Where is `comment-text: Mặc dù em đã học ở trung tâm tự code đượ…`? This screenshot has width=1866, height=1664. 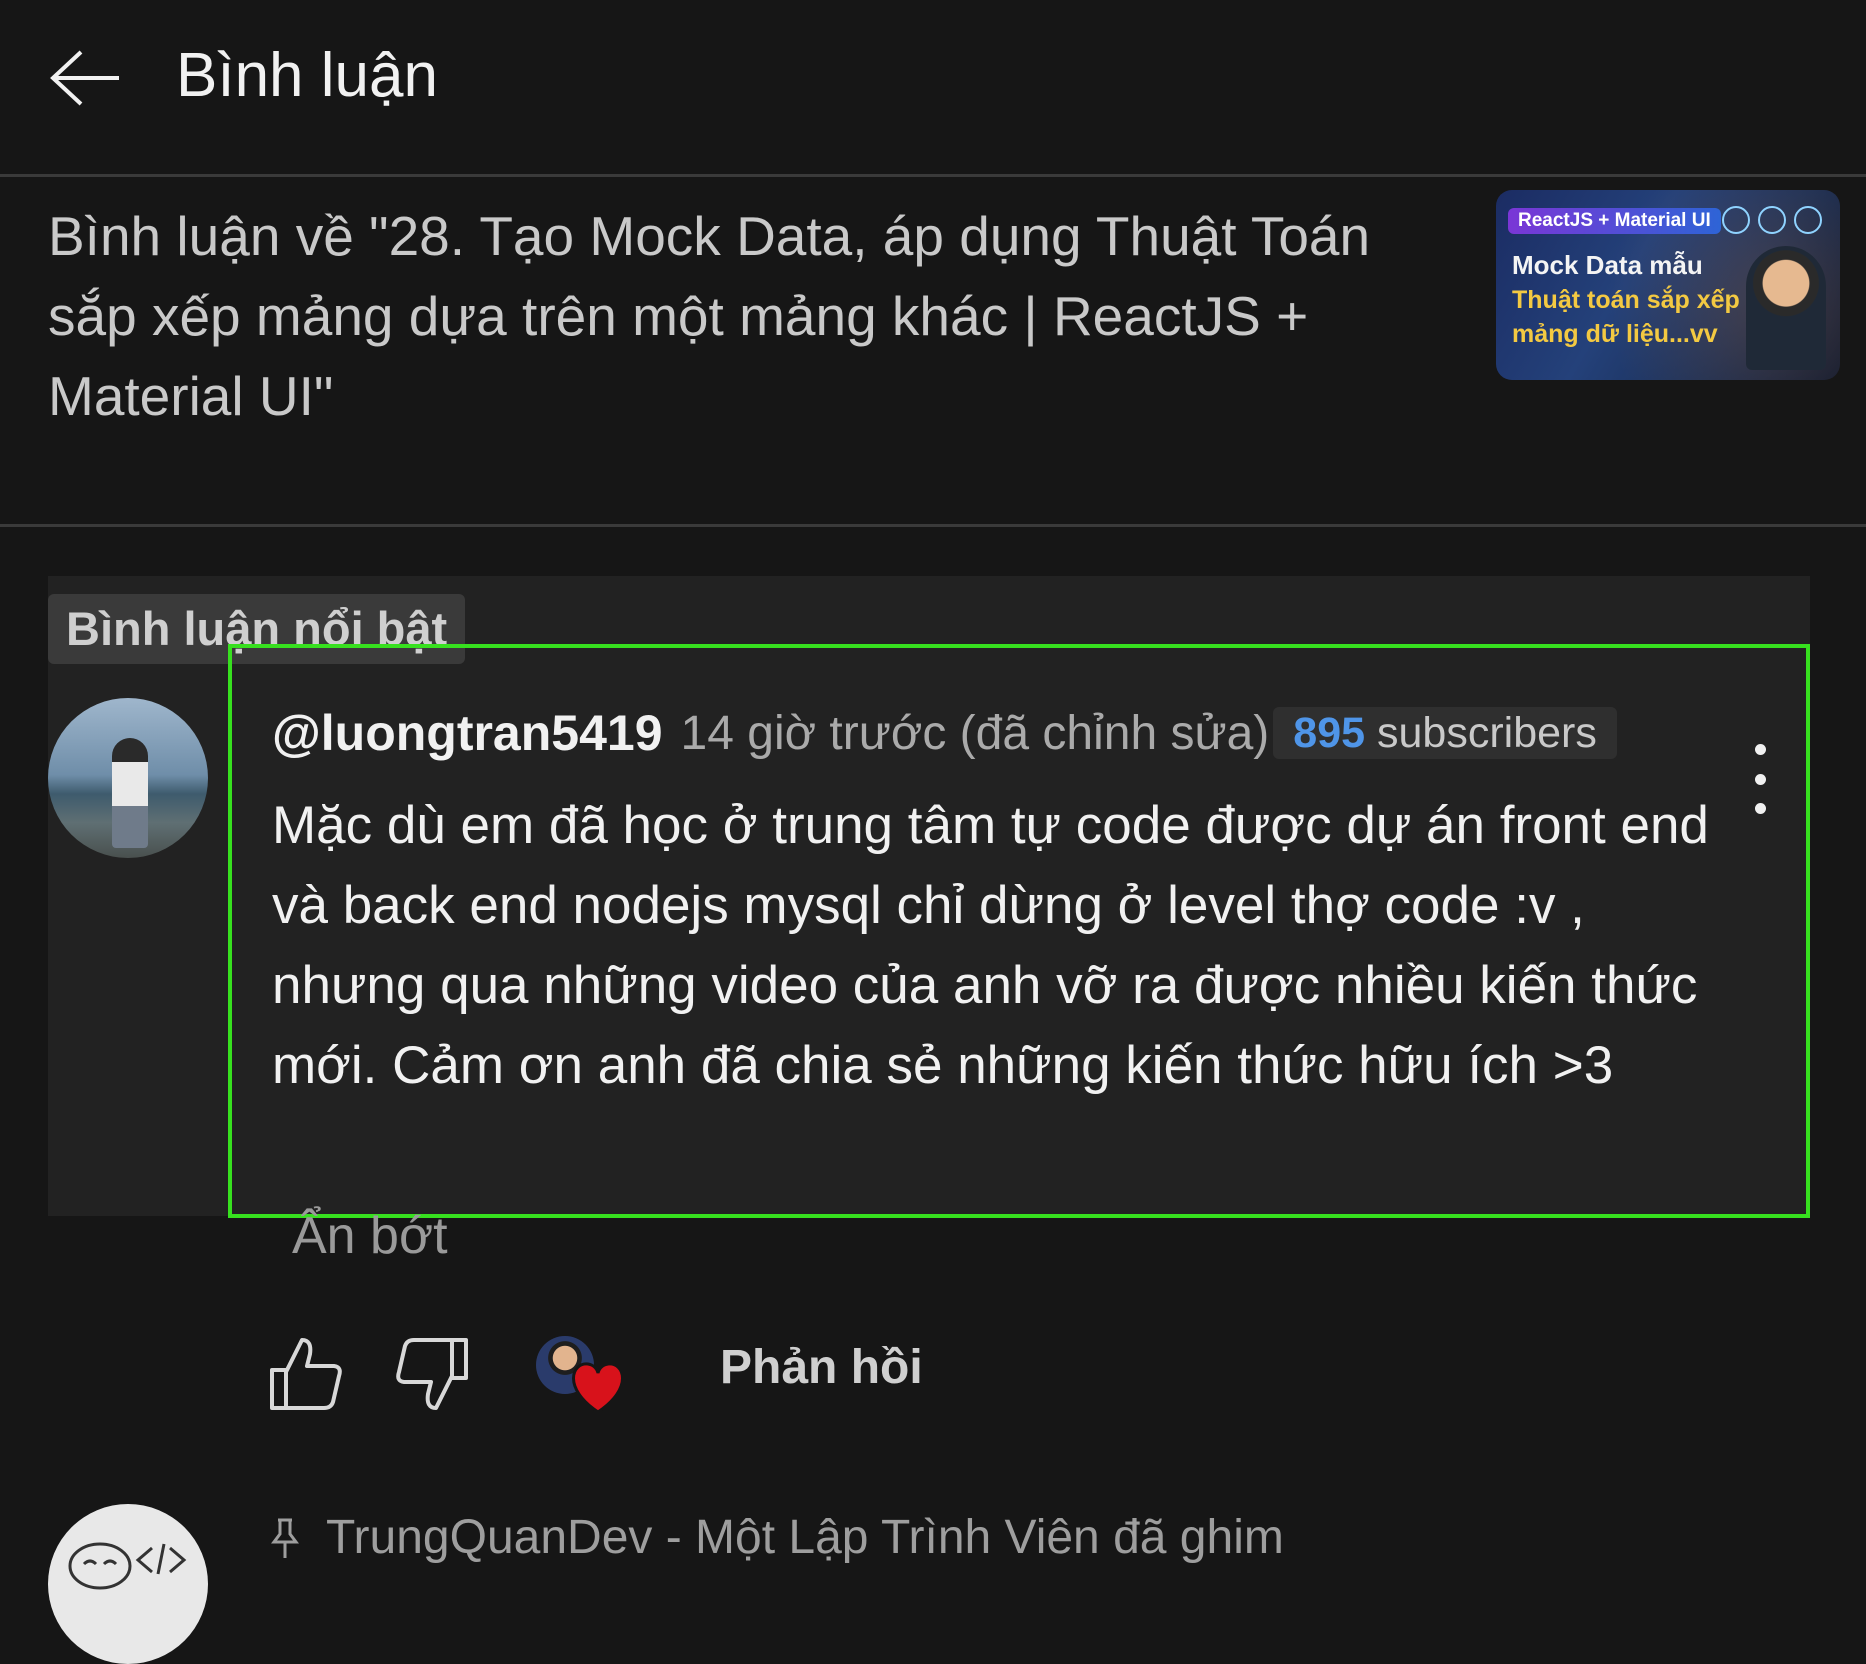 comment-text: Mặc dù em đã học ở trung tâm tự code đượ… is located at coordinates (990, 945).